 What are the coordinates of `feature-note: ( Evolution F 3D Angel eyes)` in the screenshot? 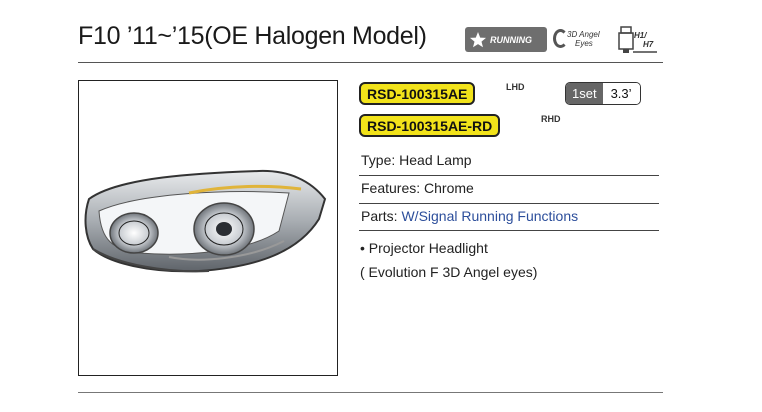 It's located at (449, 272).